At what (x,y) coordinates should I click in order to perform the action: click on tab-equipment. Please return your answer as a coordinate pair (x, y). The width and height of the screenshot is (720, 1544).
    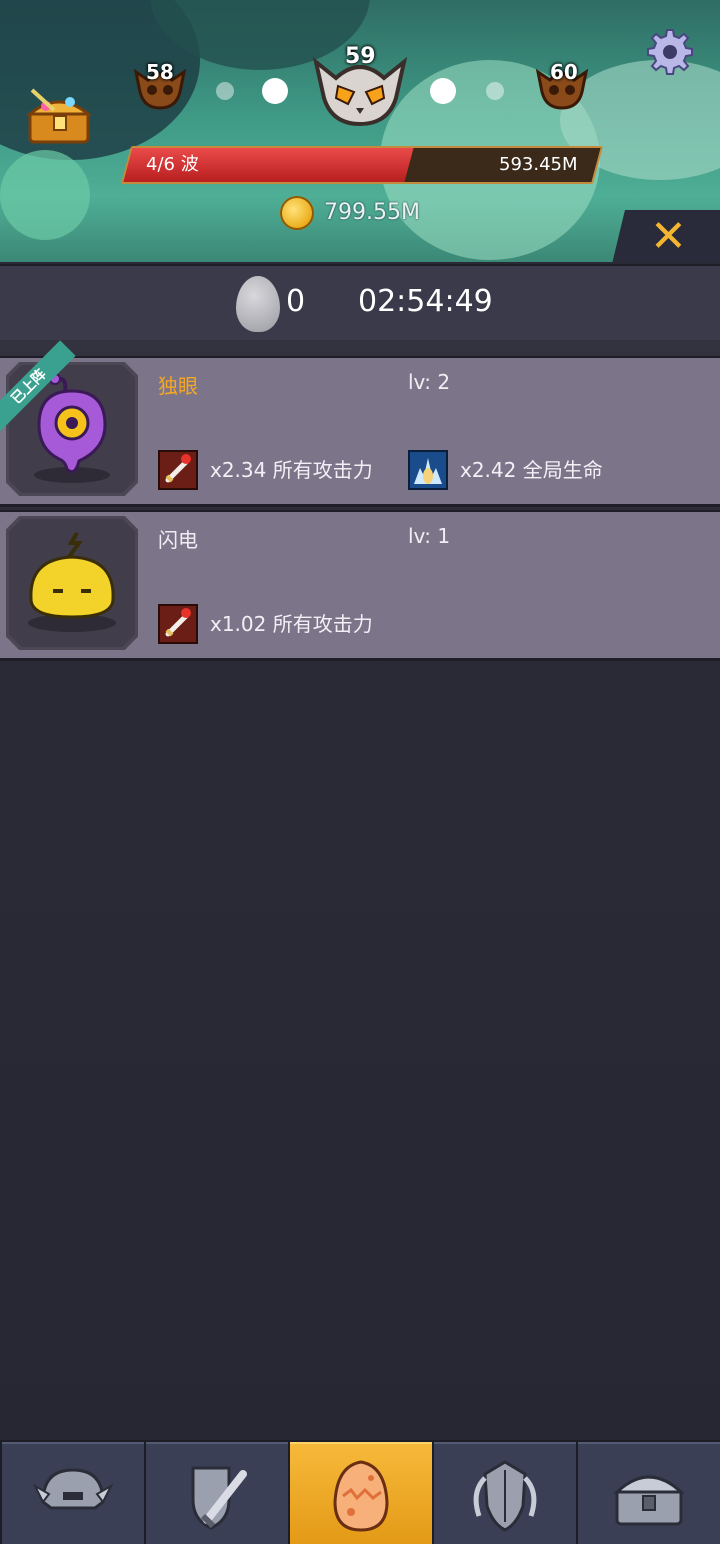
    Looking at the image, I should click on (217, 1493).